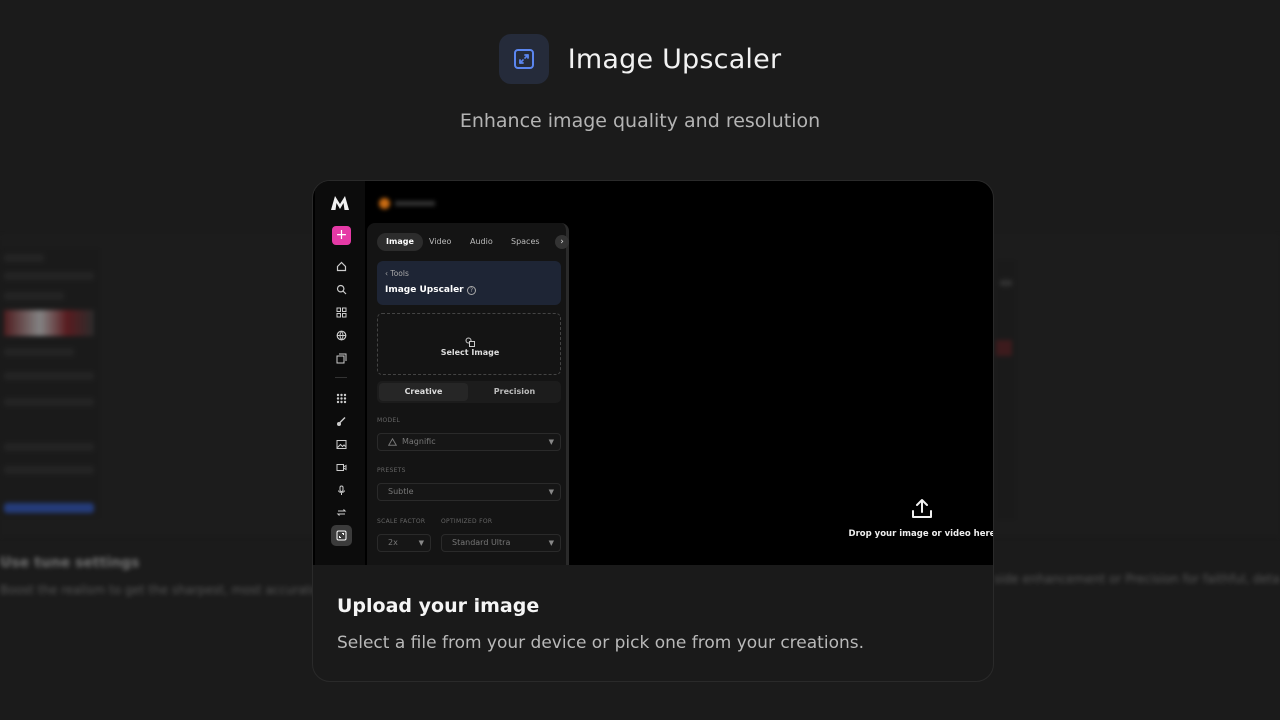  What do you see at coordinates (481, 242) in the screenshot?
I see `preview-tab-audio: Audio` at bounding box center [481, 242].